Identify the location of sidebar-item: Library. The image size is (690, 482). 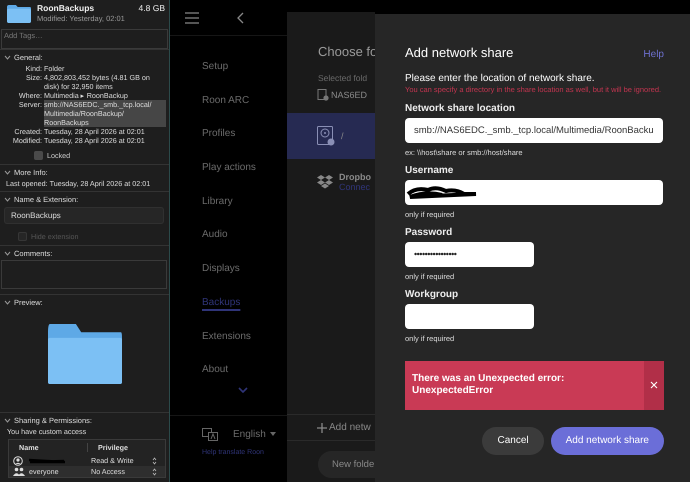
(217, 211).